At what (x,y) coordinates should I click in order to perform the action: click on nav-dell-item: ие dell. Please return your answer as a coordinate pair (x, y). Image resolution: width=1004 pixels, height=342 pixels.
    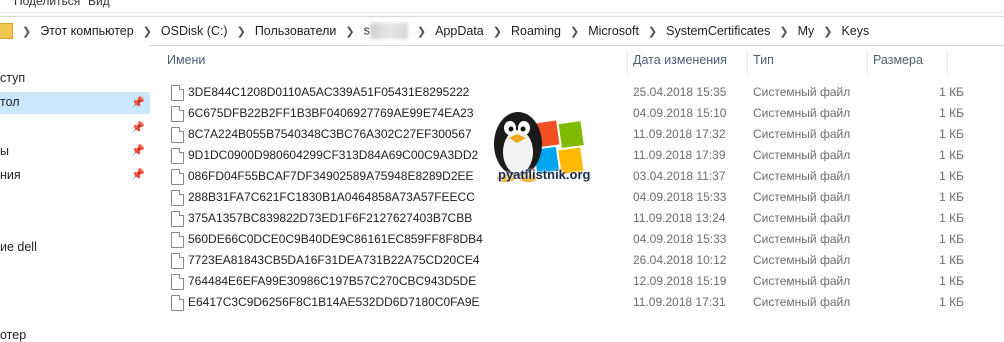
    Looking at the image, I should click on (18, 247).